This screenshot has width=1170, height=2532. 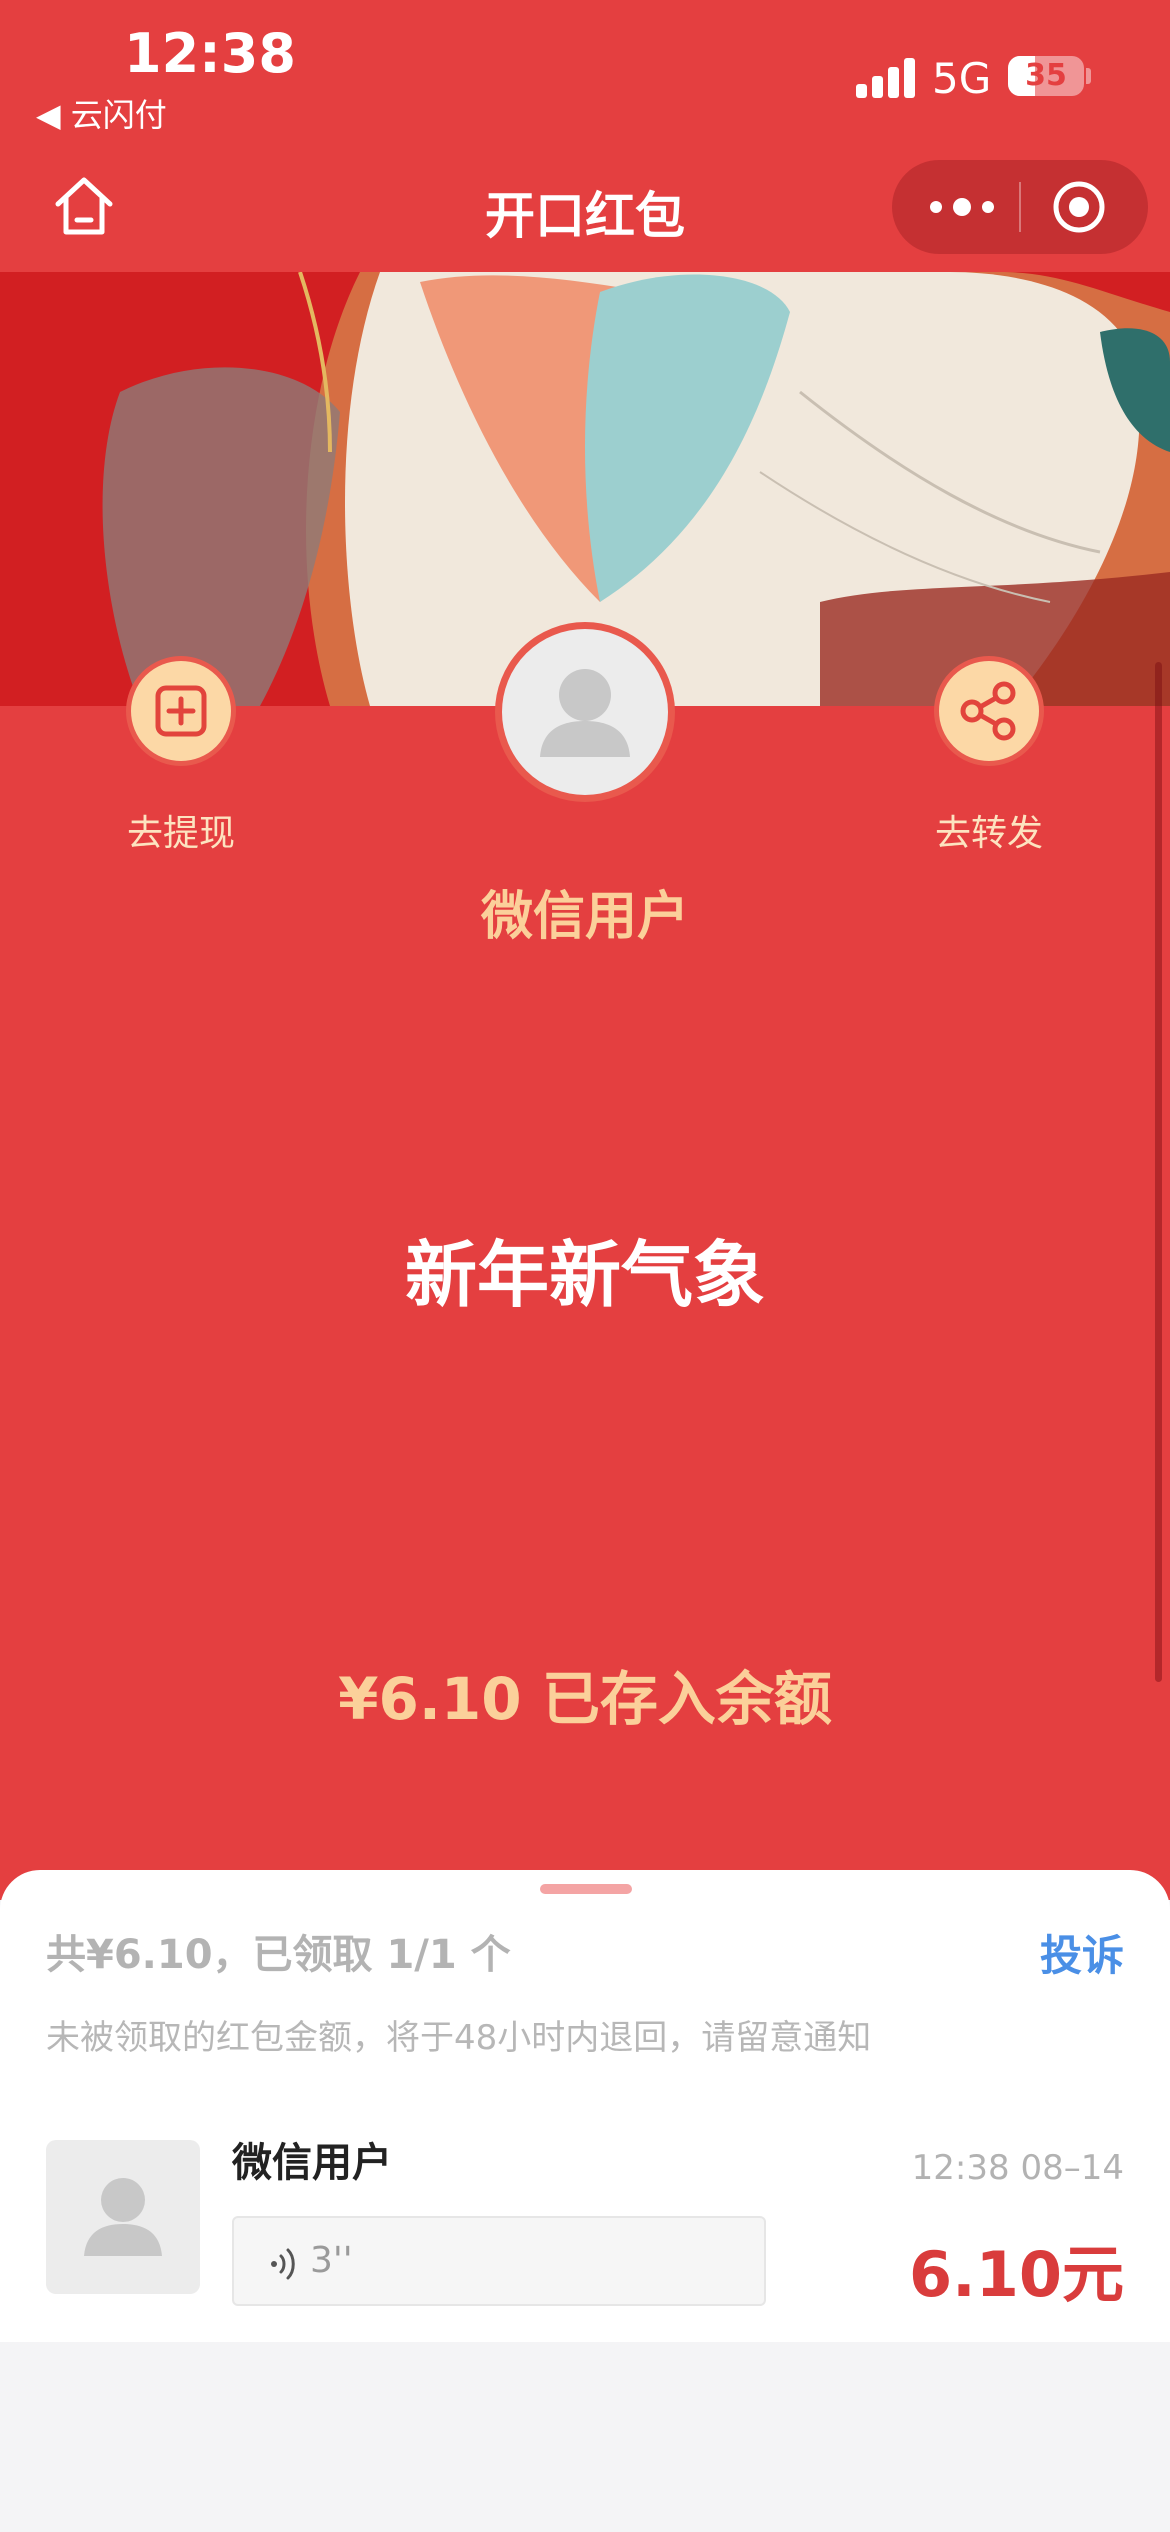 What do you see at coordinates (181, 830) in the screenshot?
I see `withdraw-label: 去提现` at bounding box center [181, 830].